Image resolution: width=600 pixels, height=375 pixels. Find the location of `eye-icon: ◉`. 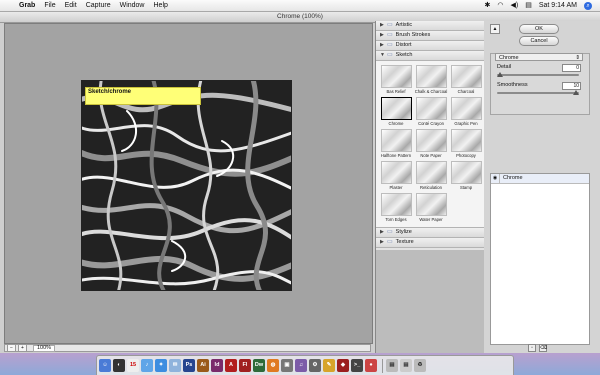

eye-icon: ◉ is located at coordinates (495, 178).